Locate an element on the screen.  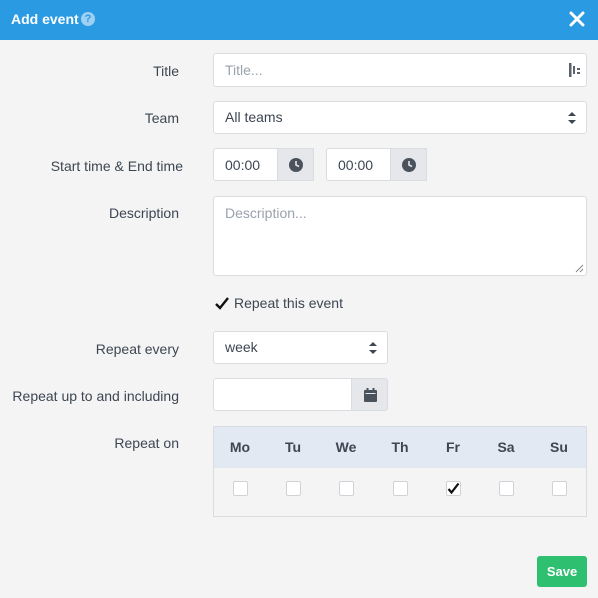
dialog-header: Add event ? is located at coordinates (299, 20).